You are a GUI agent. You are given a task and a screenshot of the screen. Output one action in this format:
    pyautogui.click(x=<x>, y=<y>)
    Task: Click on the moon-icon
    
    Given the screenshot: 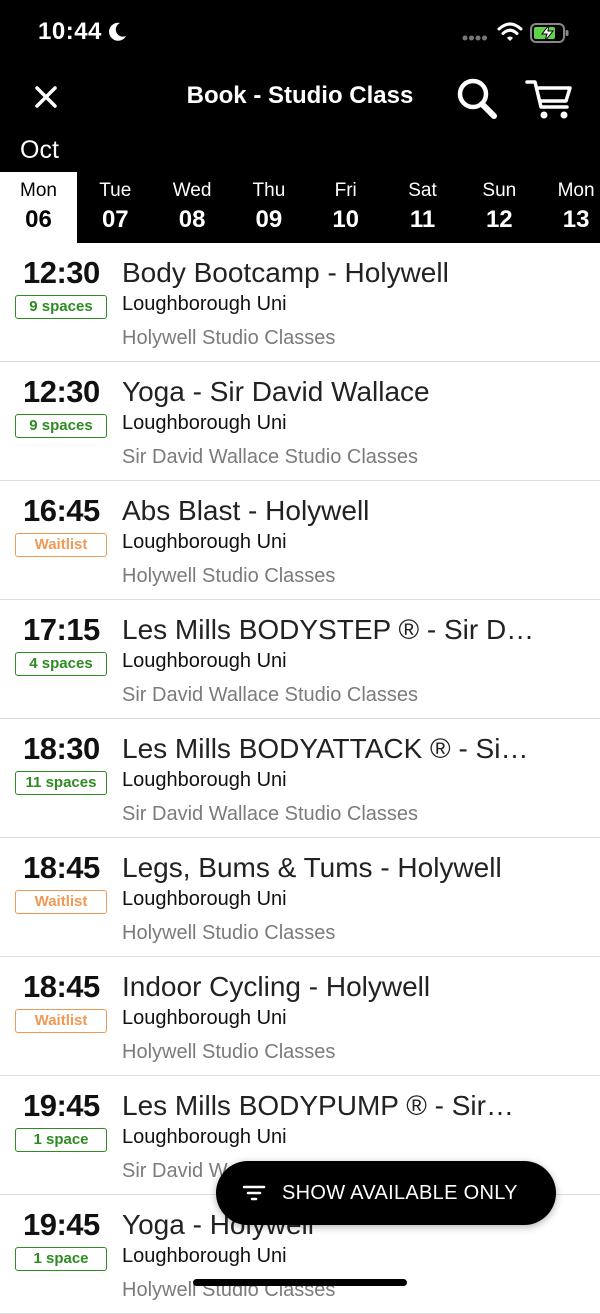 What is the action you would take?
    pyautogui.click(x=117, y=31)
    